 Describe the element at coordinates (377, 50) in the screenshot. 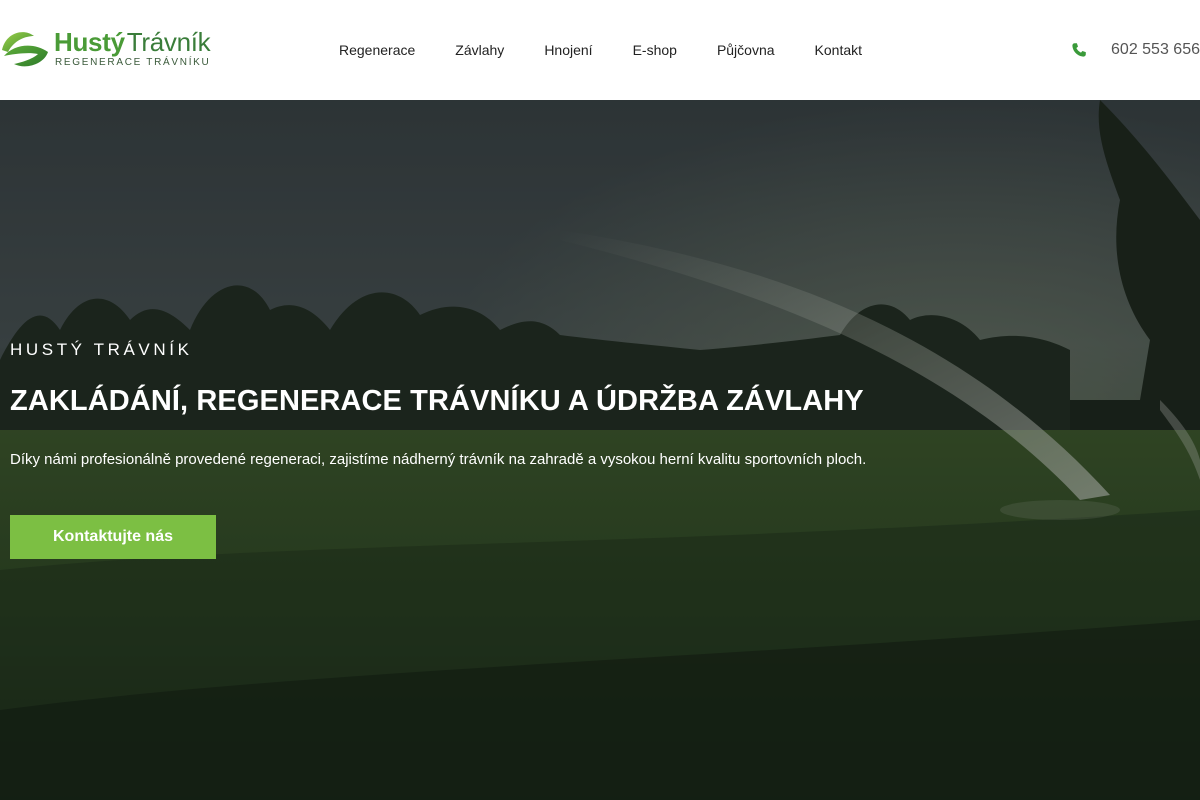

I see `nav-item-regenerace: Regenerace` at that location.